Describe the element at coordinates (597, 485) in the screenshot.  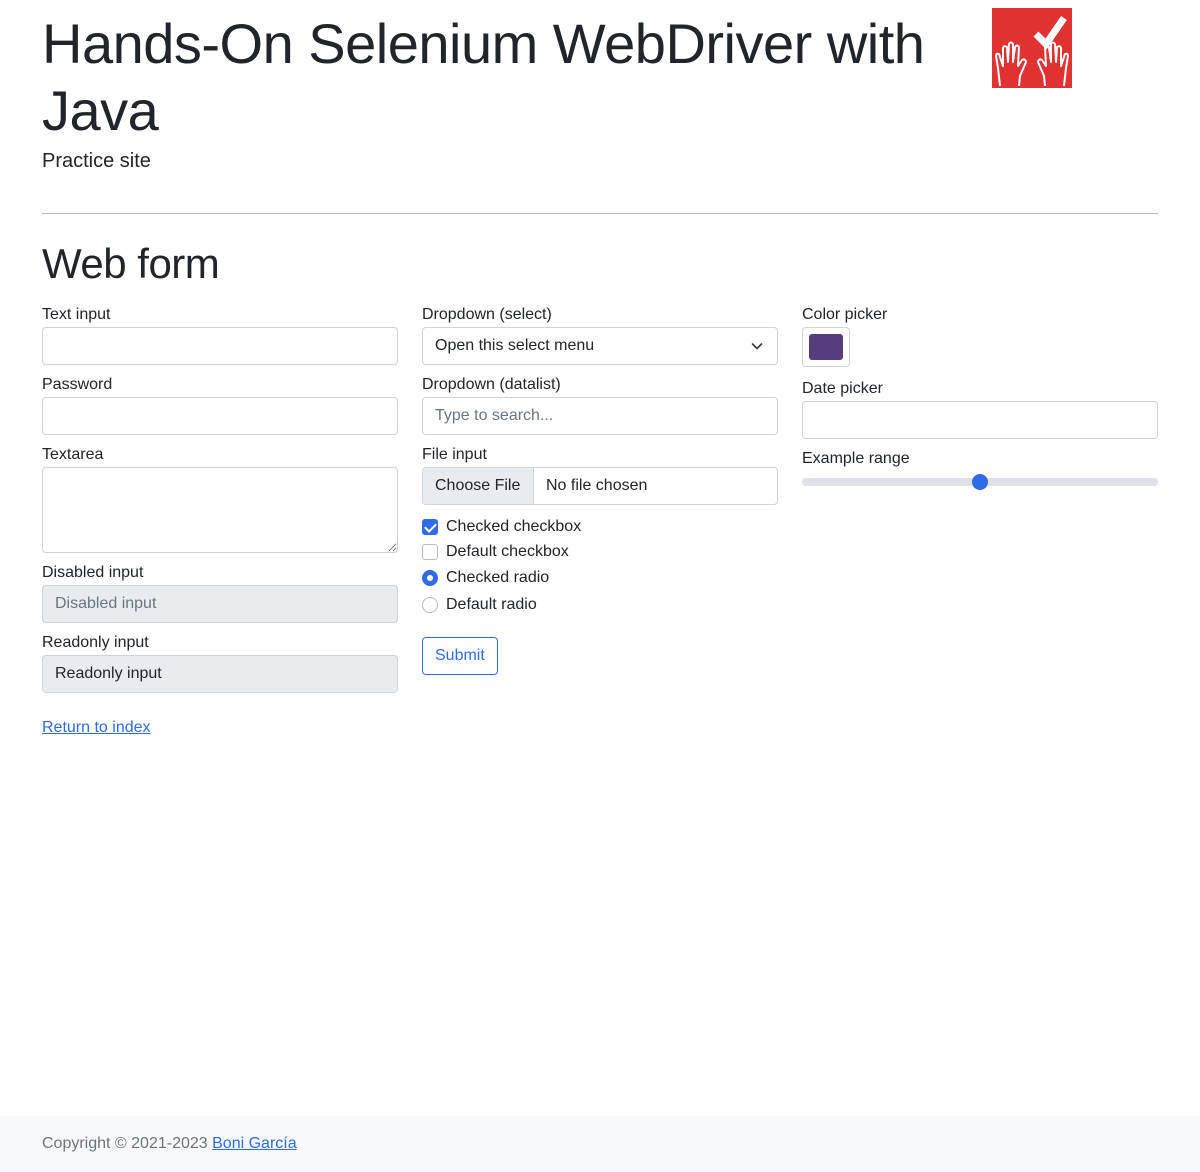
I see `file-status: No file chosen` at that location.